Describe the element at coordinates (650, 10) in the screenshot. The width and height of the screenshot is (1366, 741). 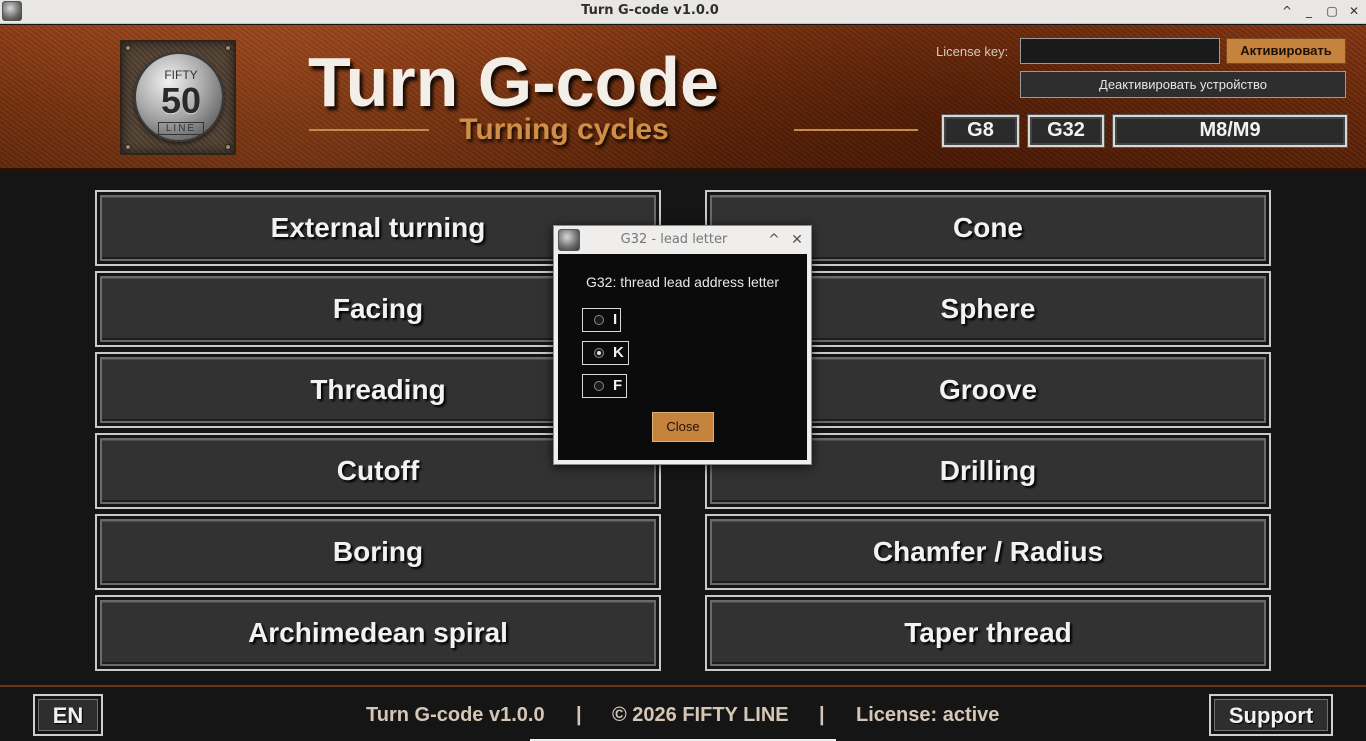
I see `window-title: Turn G-code v1.0.0` at that location.